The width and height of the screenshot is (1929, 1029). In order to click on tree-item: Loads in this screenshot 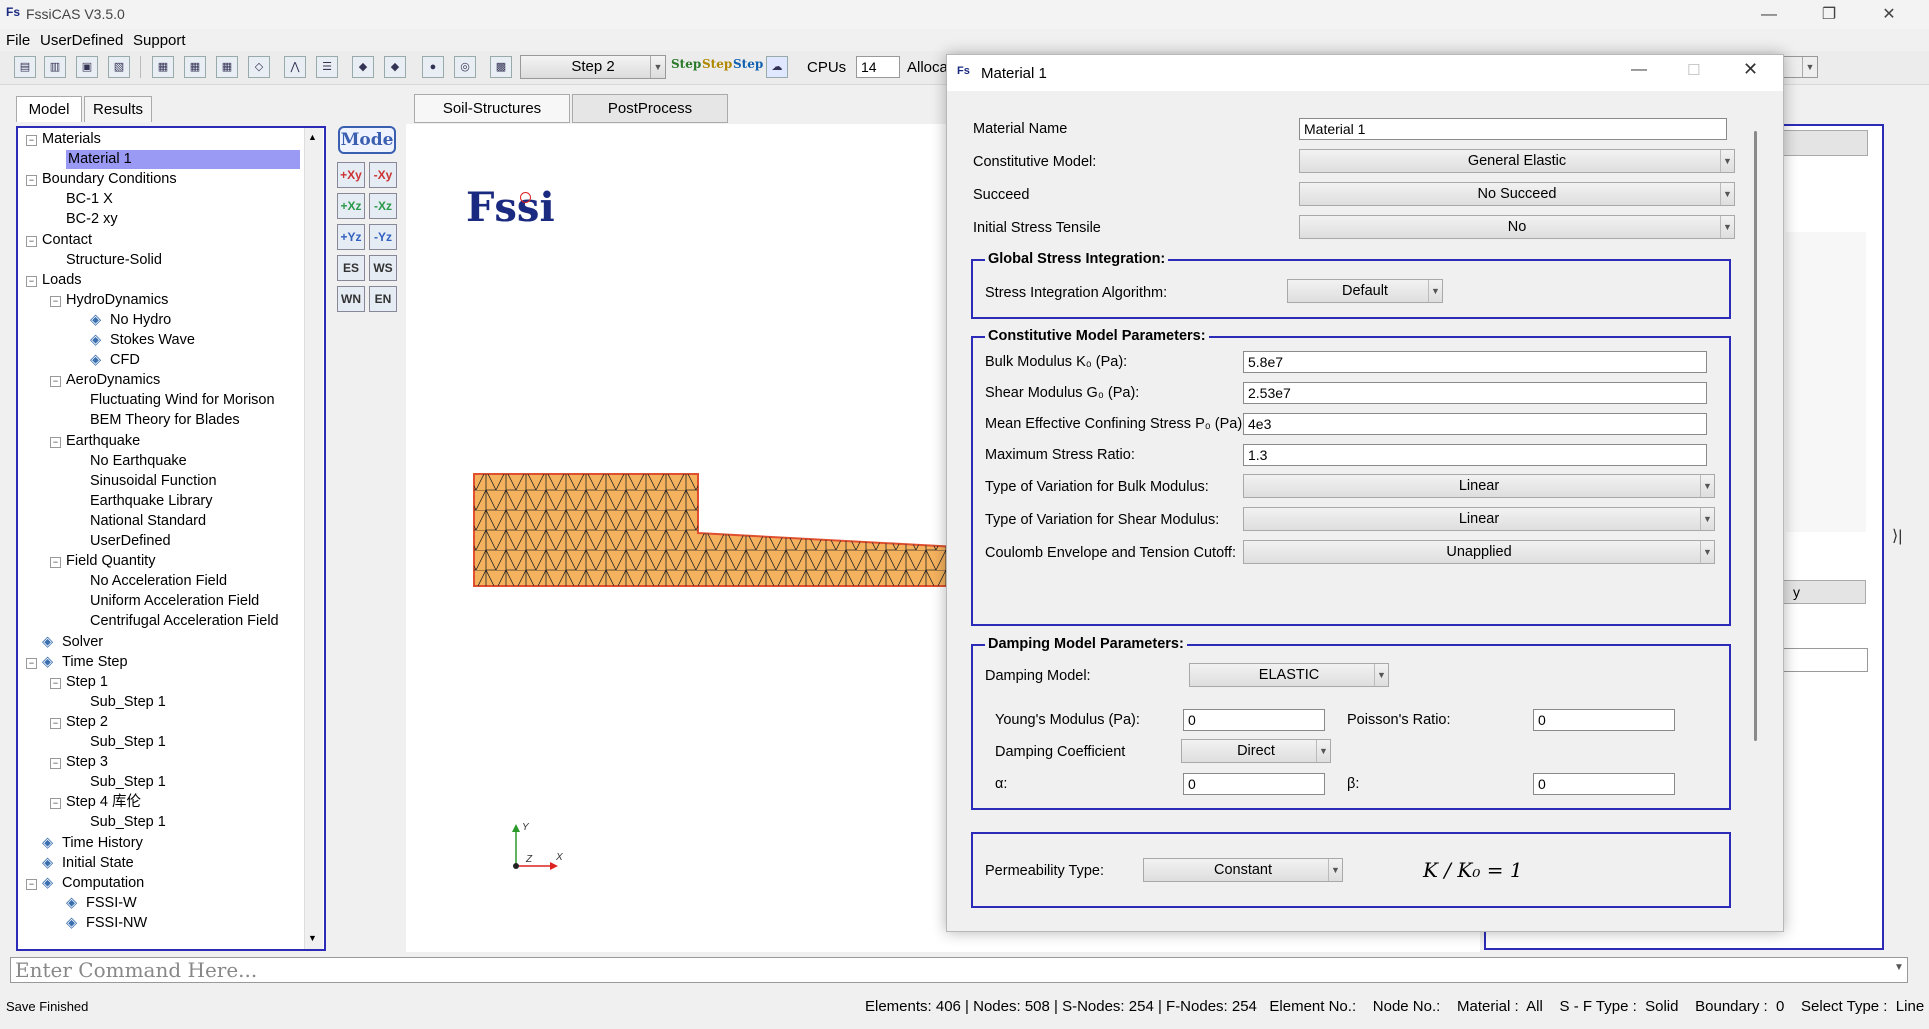, I will do `click(62, 280)`.